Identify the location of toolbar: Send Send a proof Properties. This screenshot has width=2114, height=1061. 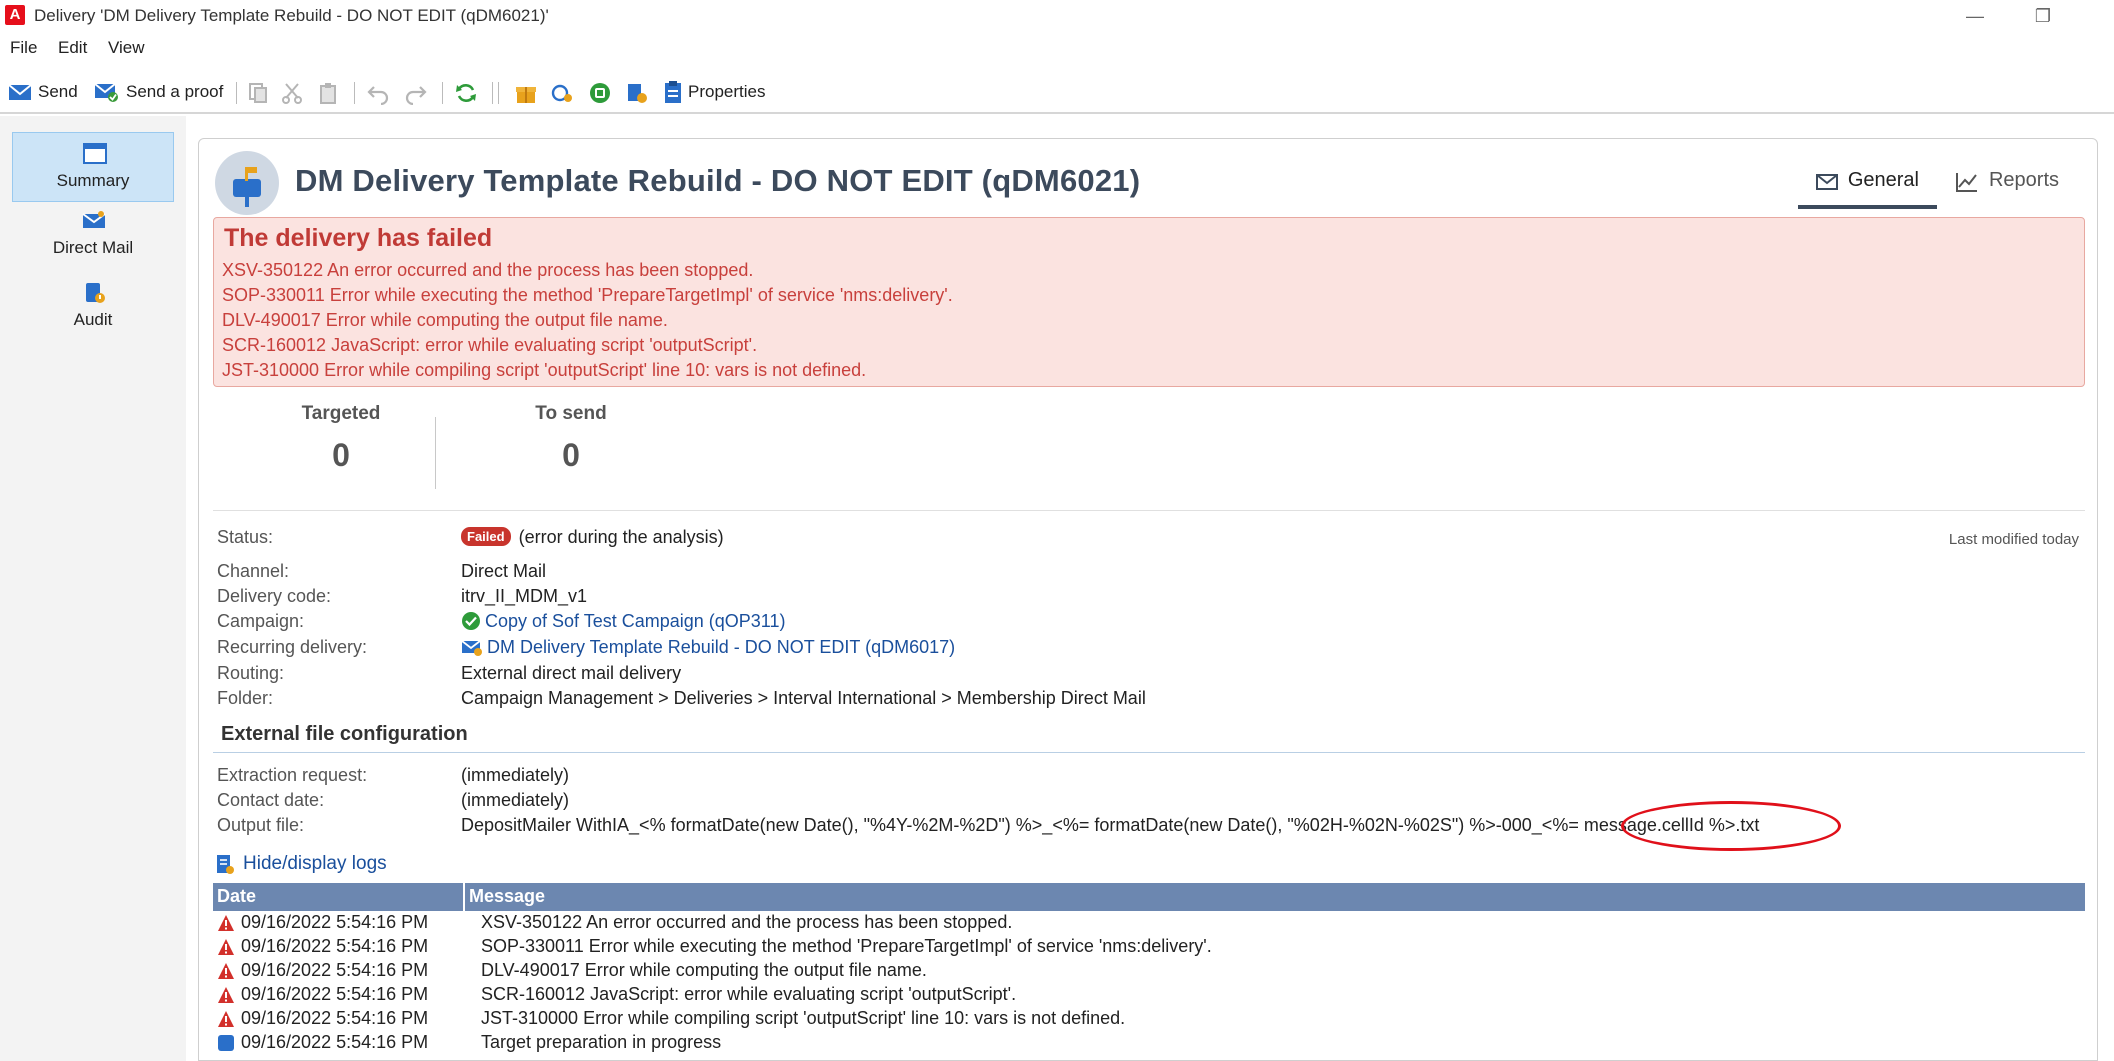
(1057, 92).